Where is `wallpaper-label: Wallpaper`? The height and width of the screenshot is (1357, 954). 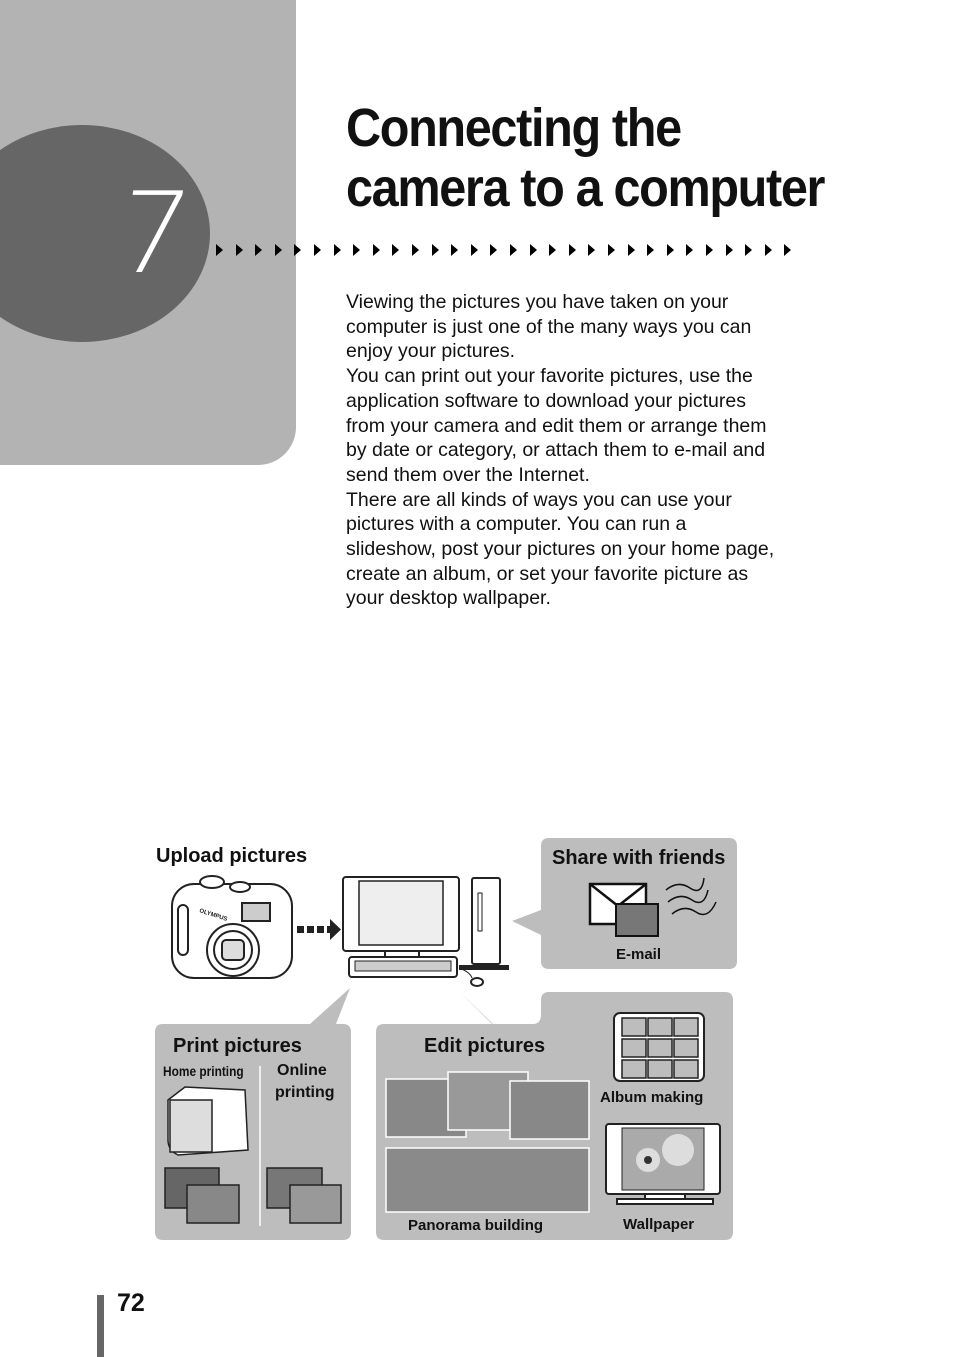 wallpaper-label: Wallpaper is located at coordinates (659, 1224).